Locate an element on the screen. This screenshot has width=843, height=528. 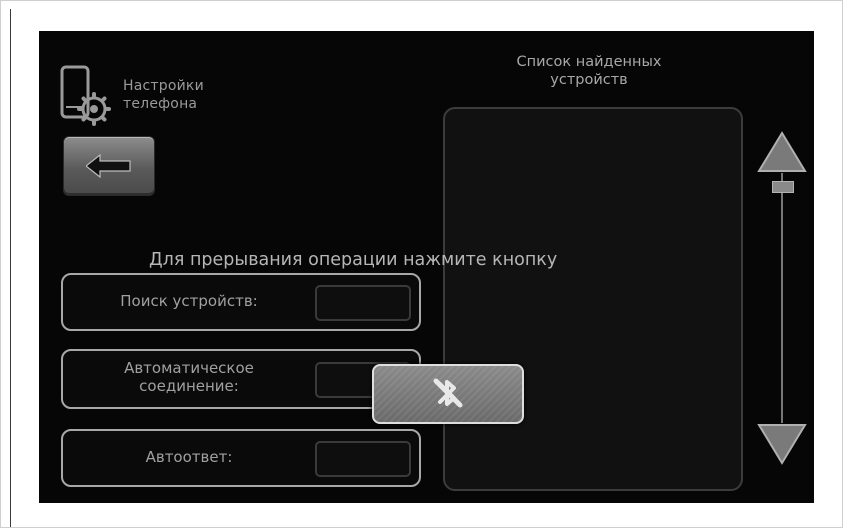
device-search-toggle is located at coordinates (363, 303).